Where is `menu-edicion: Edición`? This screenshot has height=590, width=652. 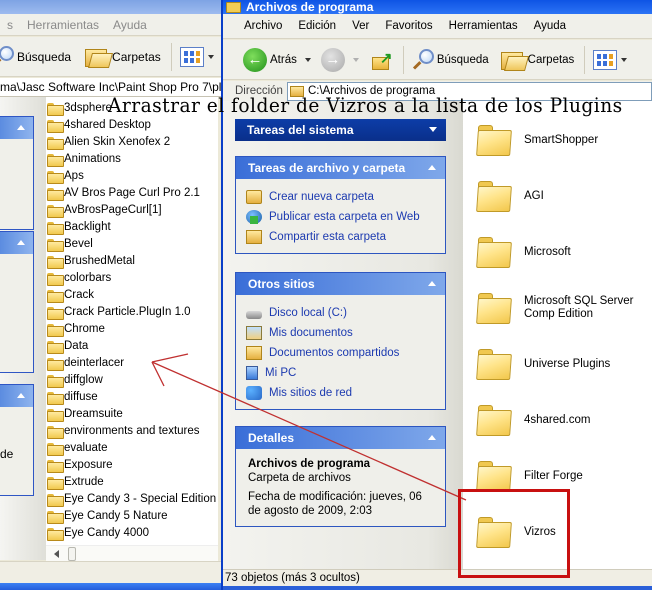
menu-edicion: Edición is located at coordinates (316, 26).